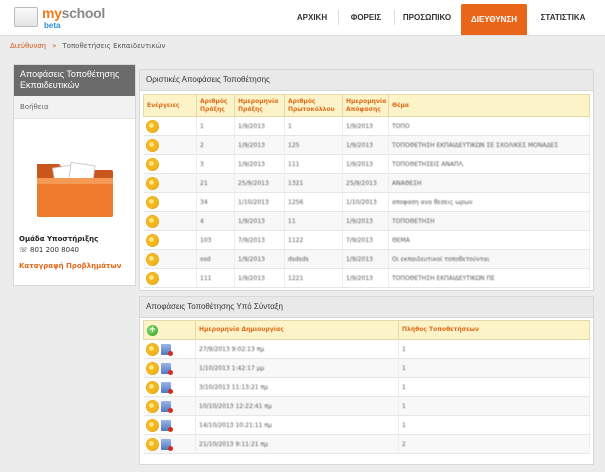 This screenshot has width=605, height=472. Describe the element at coordinates (366, 164) in the screenshot. I see `table-row: 3 1/9/2013 111 1/9/2013 ΤΟΠΟΘΕΤΗΣΕΙΣ ΑΝΑΠΛ.` at that location.